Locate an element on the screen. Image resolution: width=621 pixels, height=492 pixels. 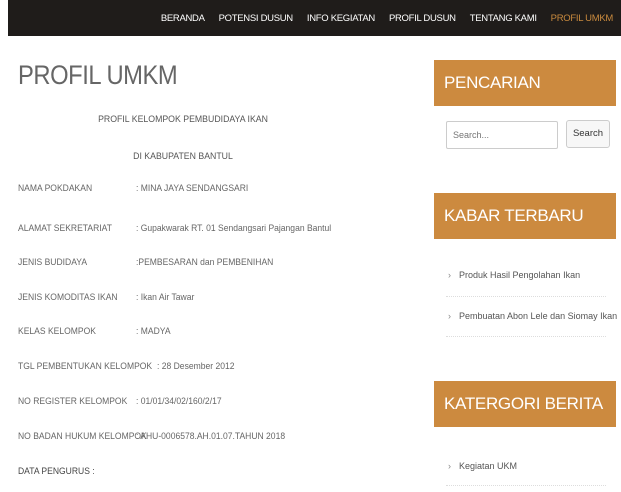
search-input is located at coordinates (502, 135).